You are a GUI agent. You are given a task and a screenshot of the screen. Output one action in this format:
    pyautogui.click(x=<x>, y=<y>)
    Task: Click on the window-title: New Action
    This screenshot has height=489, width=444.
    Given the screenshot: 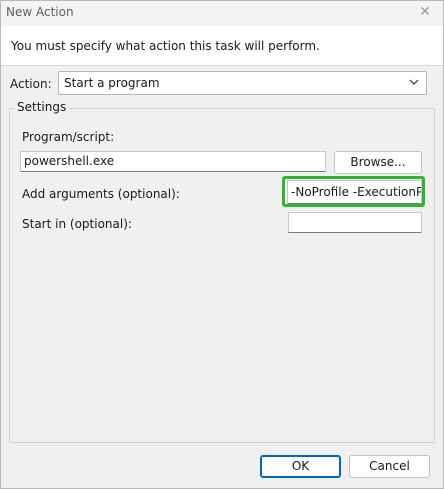 What is the action you would take?
    pyautogui.click(x=40, y=12)
    